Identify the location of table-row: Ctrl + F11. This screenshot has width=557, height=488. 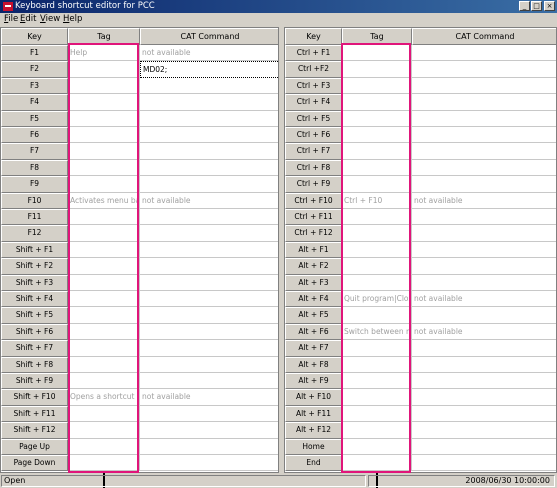
(420, 217).